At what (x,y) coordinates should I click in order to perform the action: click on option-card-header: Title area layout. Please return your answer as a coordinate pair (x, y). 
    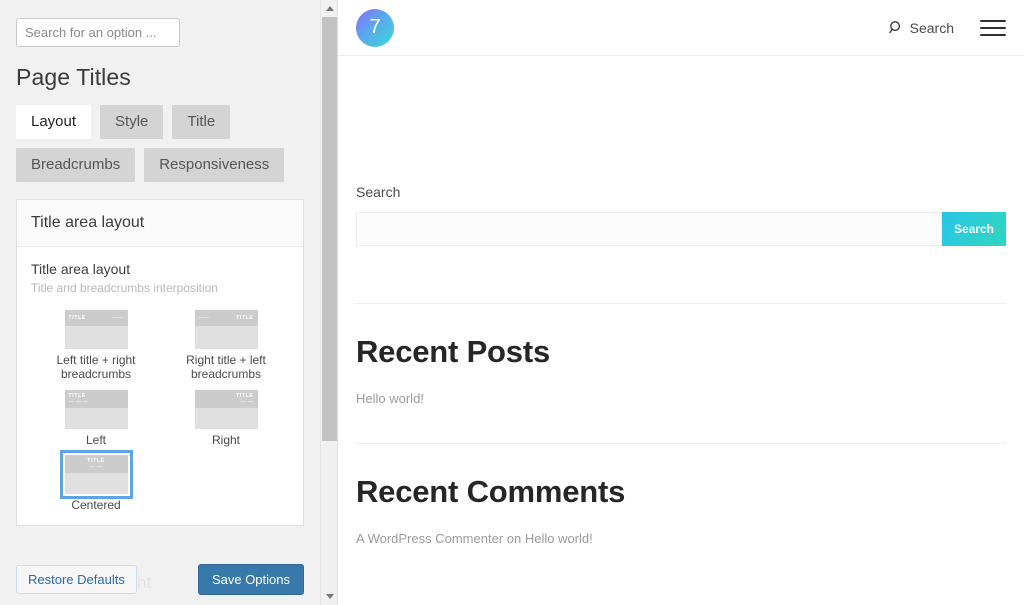
    Looking at the image, I should click on (160, 223).